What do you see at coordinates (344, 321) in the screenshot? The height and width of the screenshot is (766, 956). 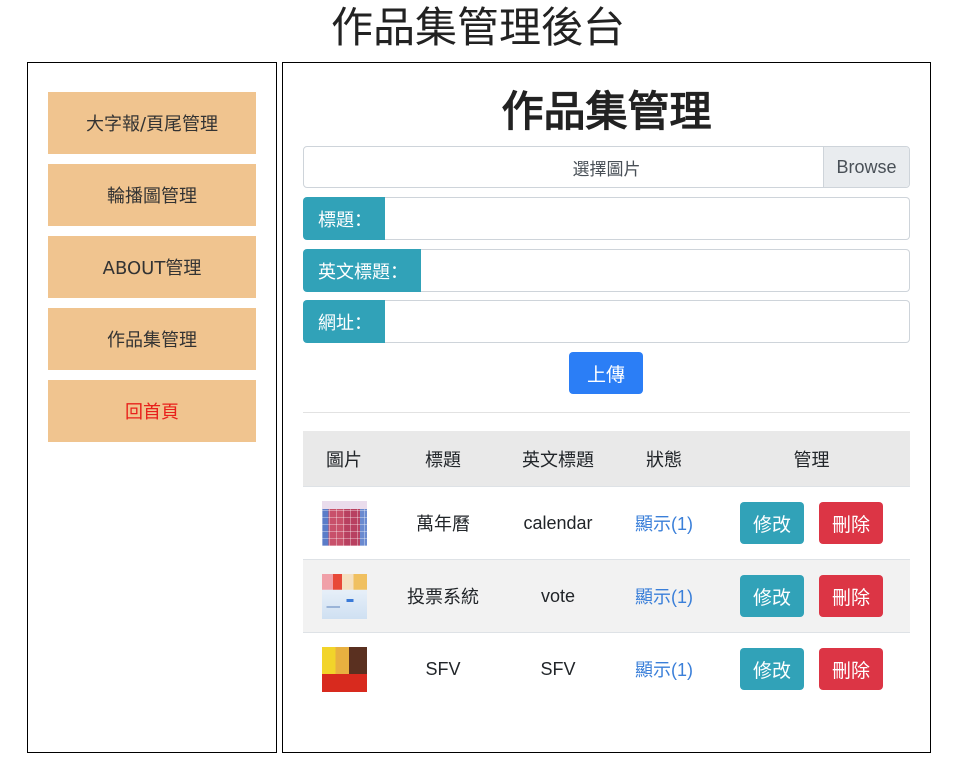 I see `url-field-label: 網址：` at bounding box center [344, 321].